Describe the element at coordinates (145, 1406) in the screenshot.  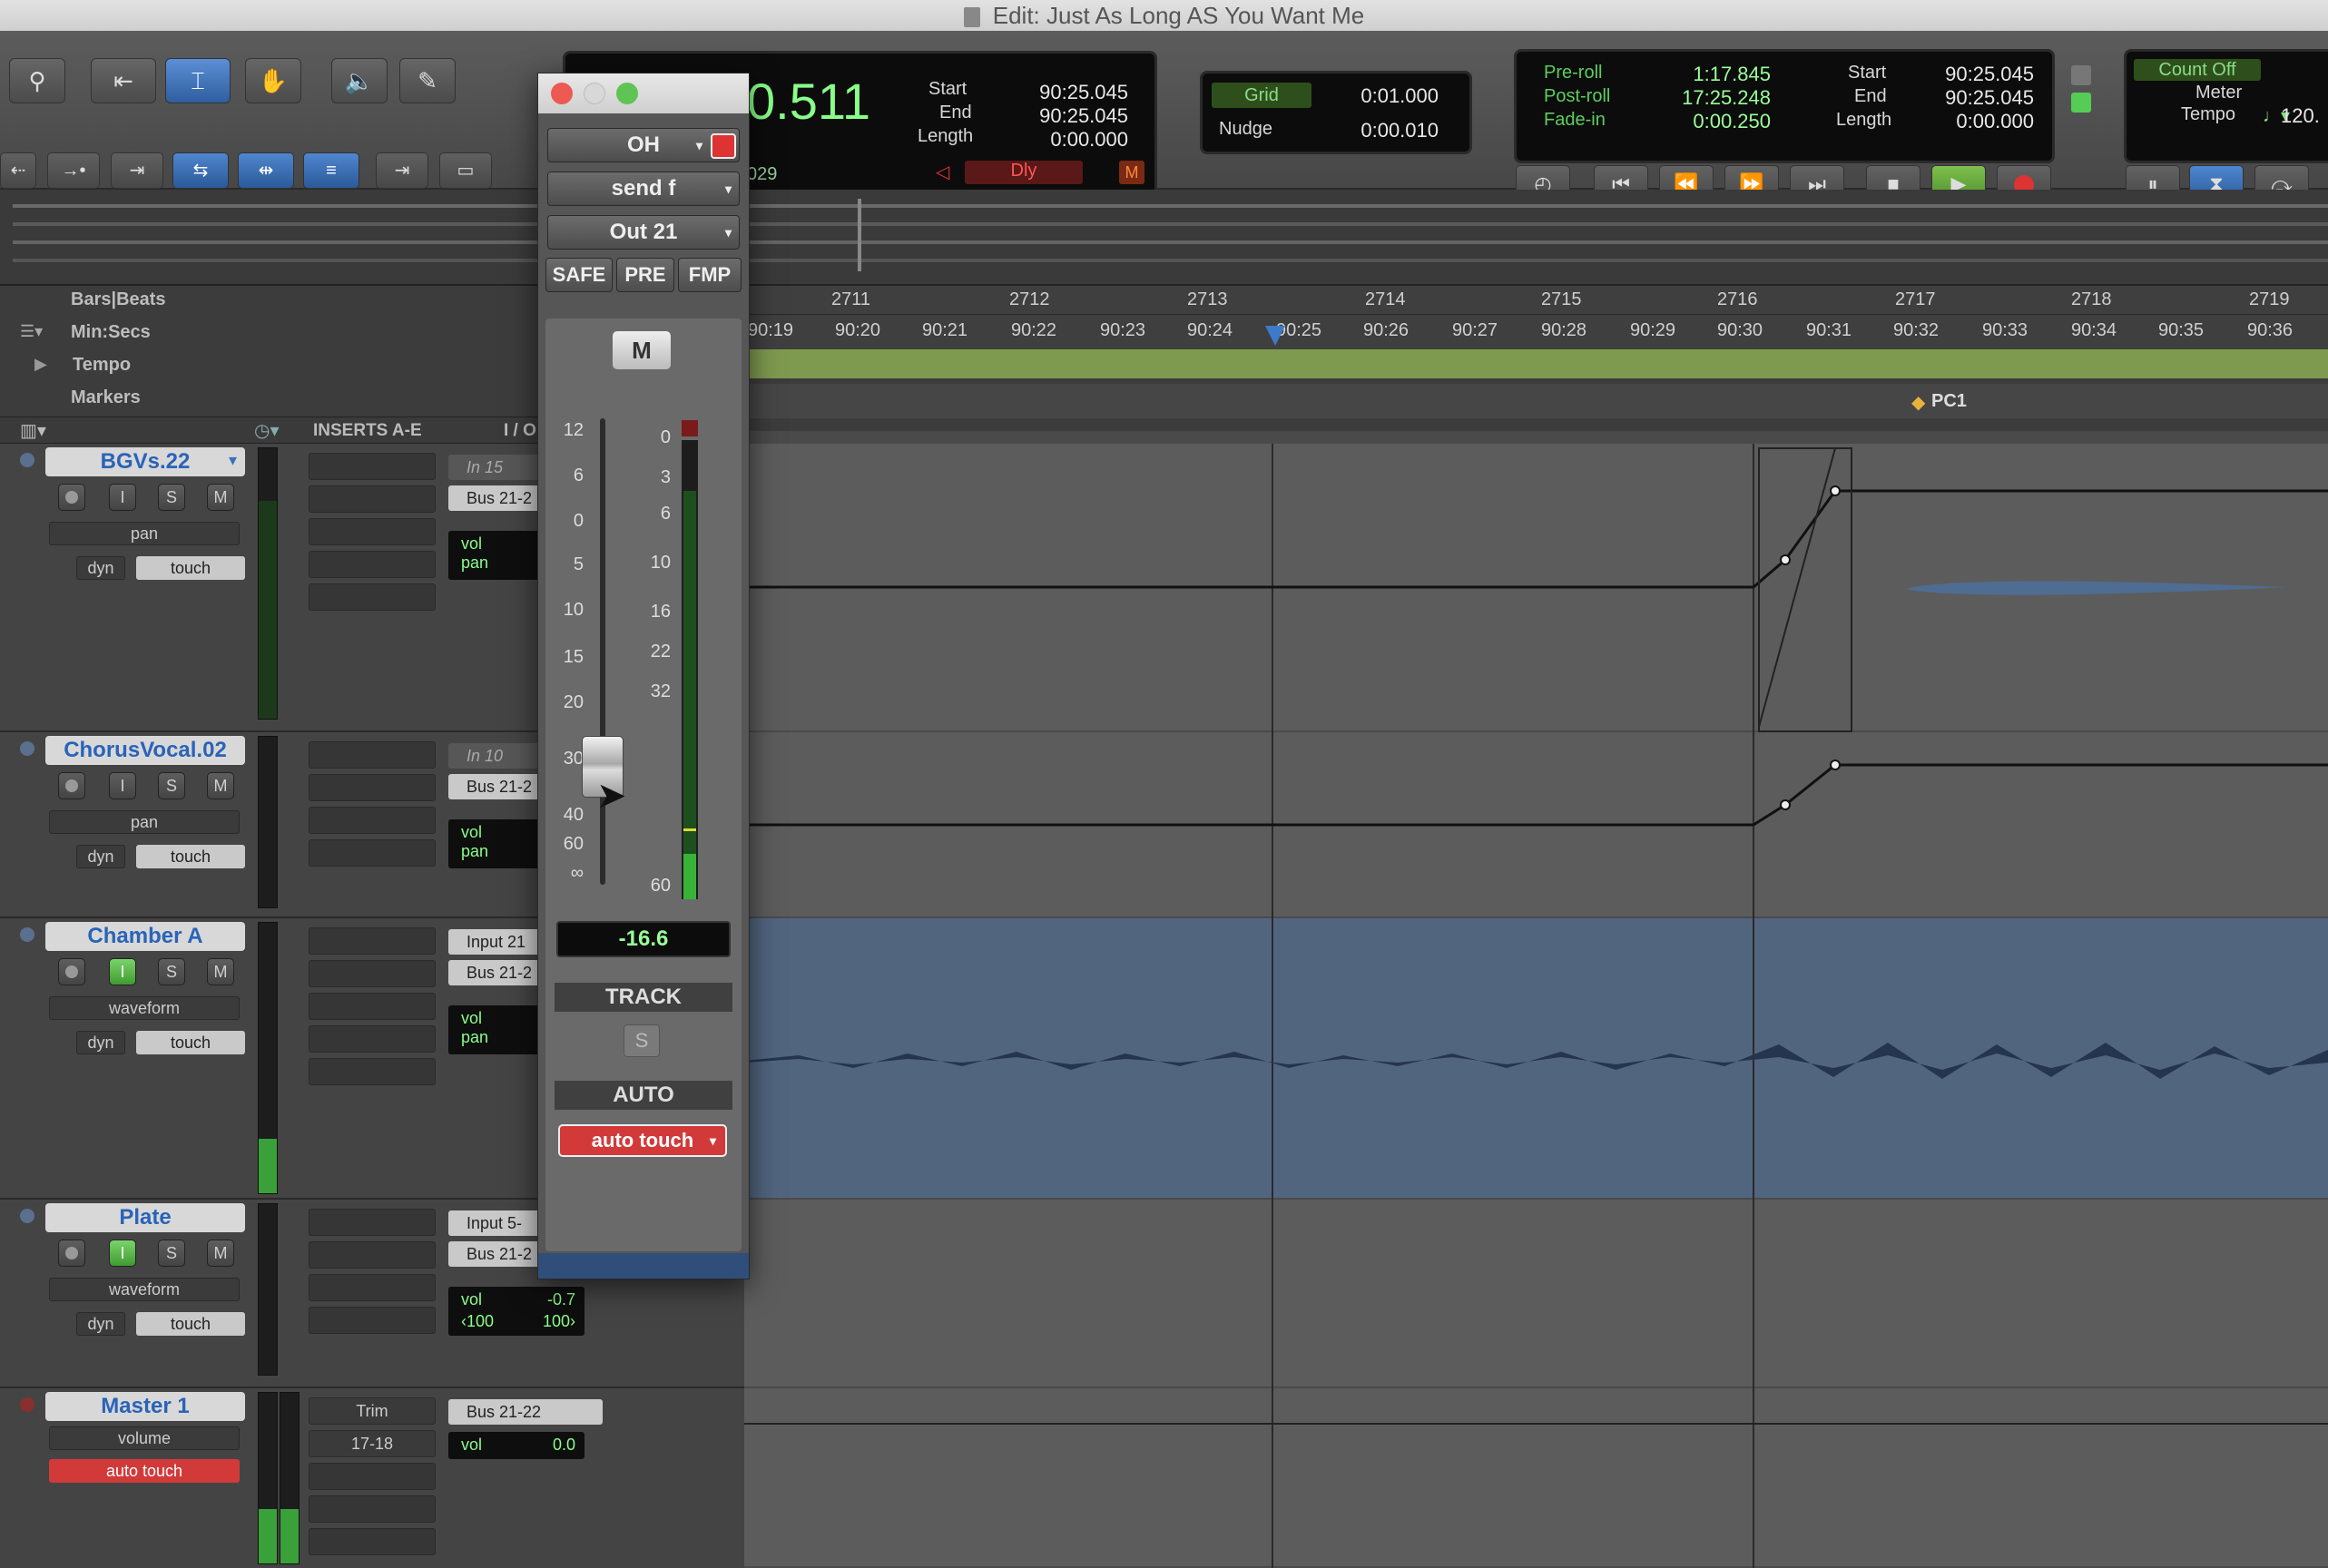
I see `track-name: Master 1` at that location.